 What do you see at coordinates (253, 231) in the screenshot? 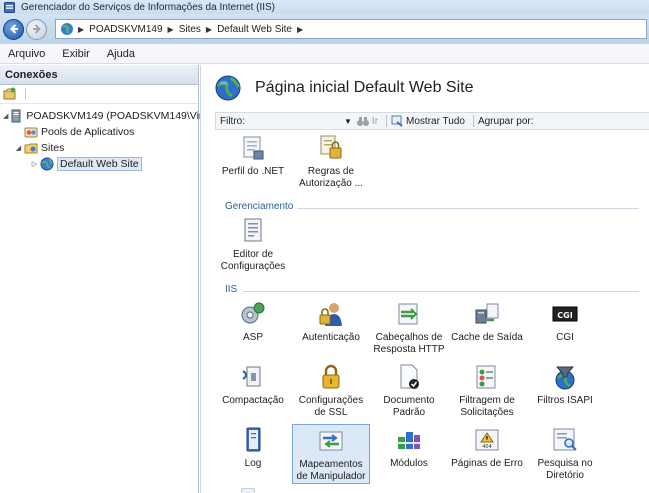
I see `configuration-editor-icon` at bounding box center [253, 231].